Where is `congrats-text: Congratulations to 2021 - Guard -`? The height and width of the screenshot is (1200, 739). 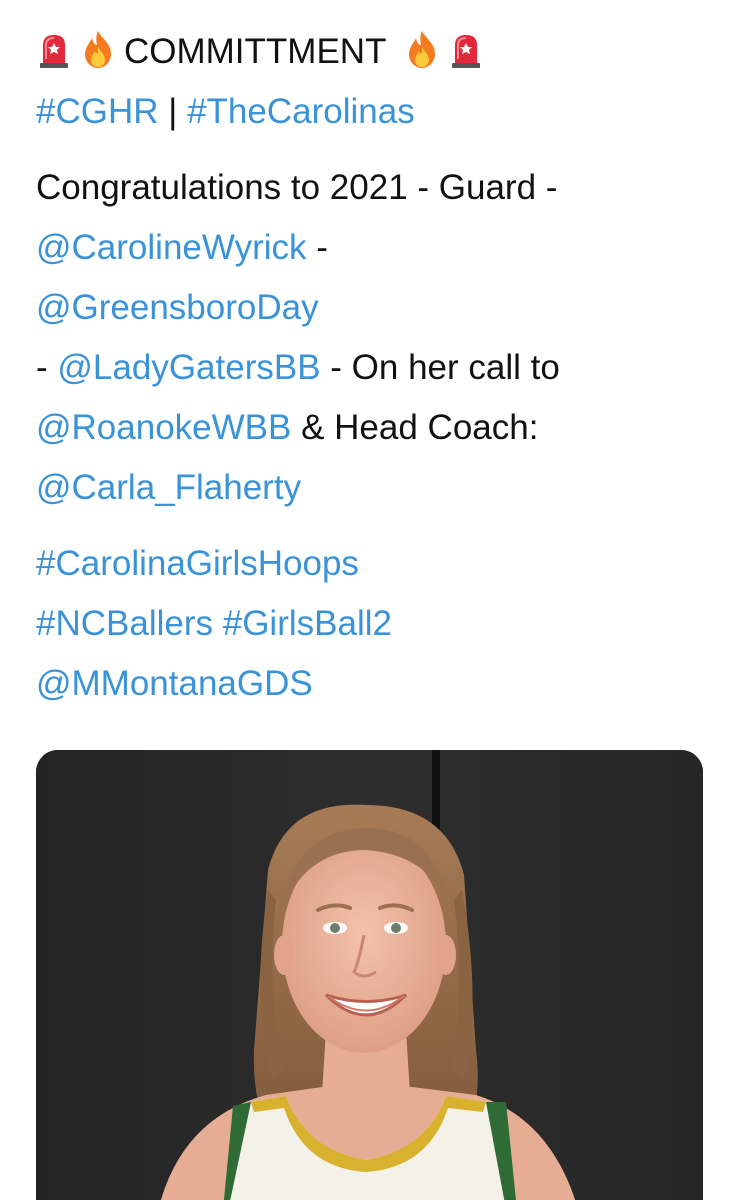 congrats-text: Congratulations to 2021 - Guard - is located at coordinates (297, 187).